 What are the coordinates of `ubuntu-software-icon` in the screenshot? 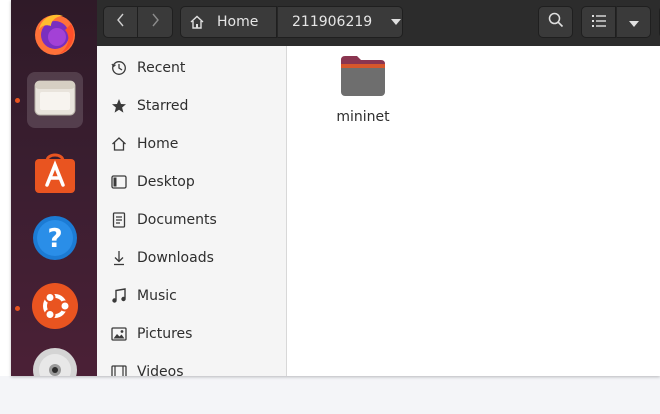 It's located at (55, 174).